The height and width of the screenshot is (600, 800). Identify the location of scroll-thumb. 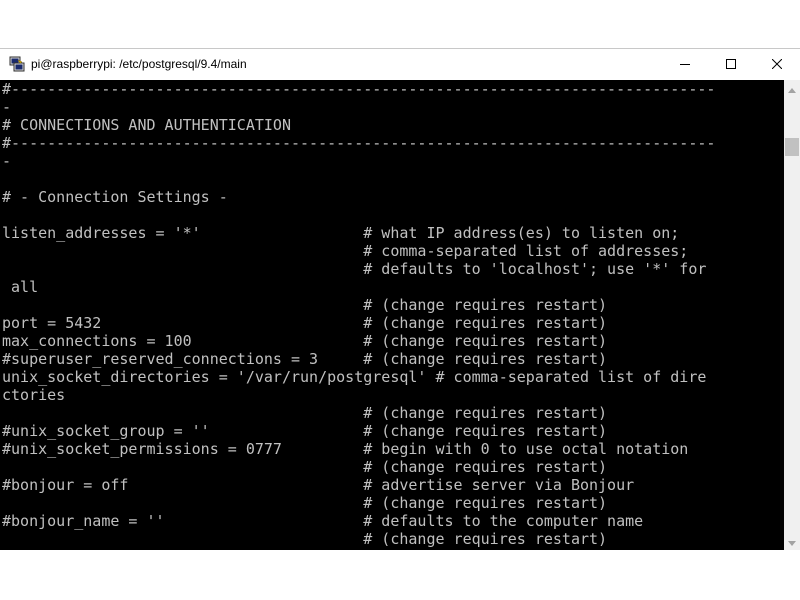
(792, 147).